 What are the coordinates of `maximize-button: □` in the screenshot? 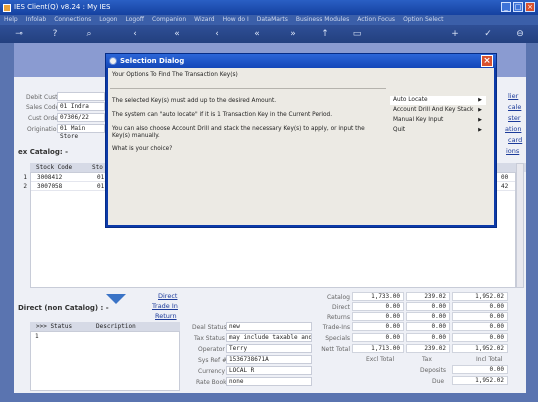 It's located at (518, 7).